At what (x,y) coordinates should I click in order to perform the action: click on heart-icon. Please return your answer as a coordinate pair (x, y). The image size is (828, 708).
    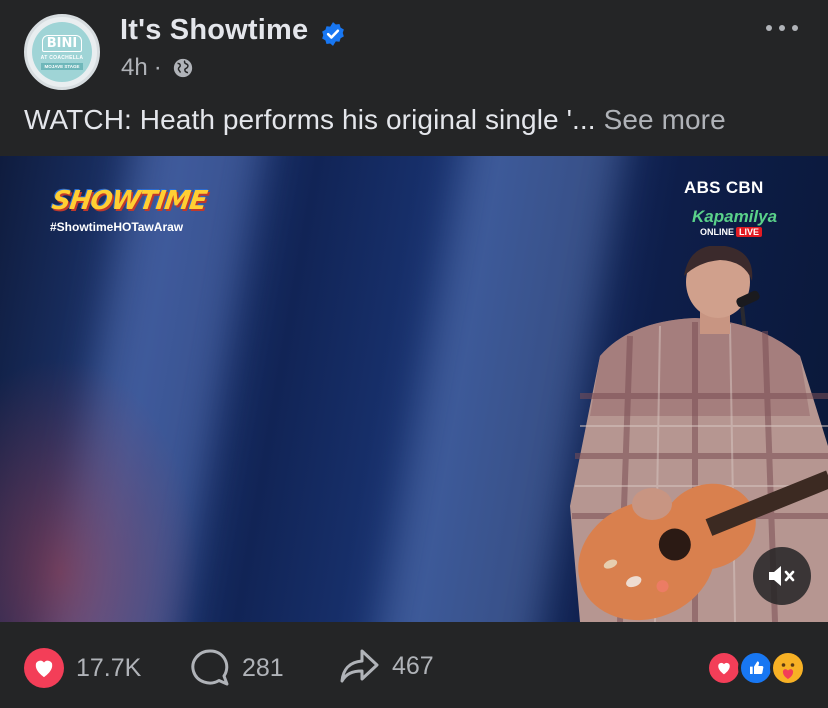
    Looking at the image, I should click on (44, 668).